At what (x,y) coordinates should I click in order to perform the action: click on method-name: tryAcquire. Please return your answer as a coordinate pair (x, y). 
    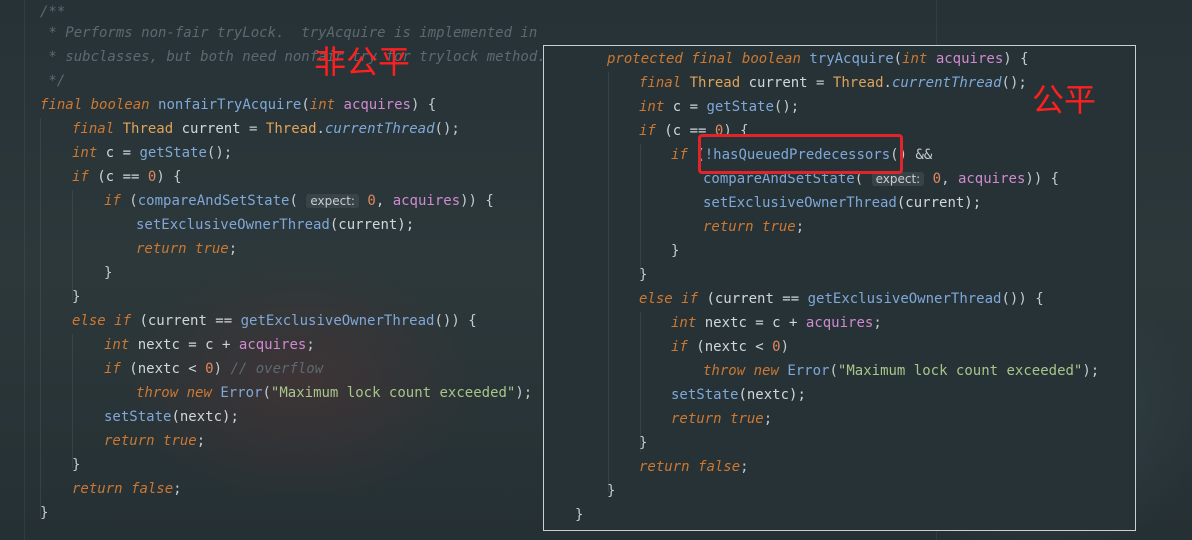
    Looking at the image, I should click on (851, 59).